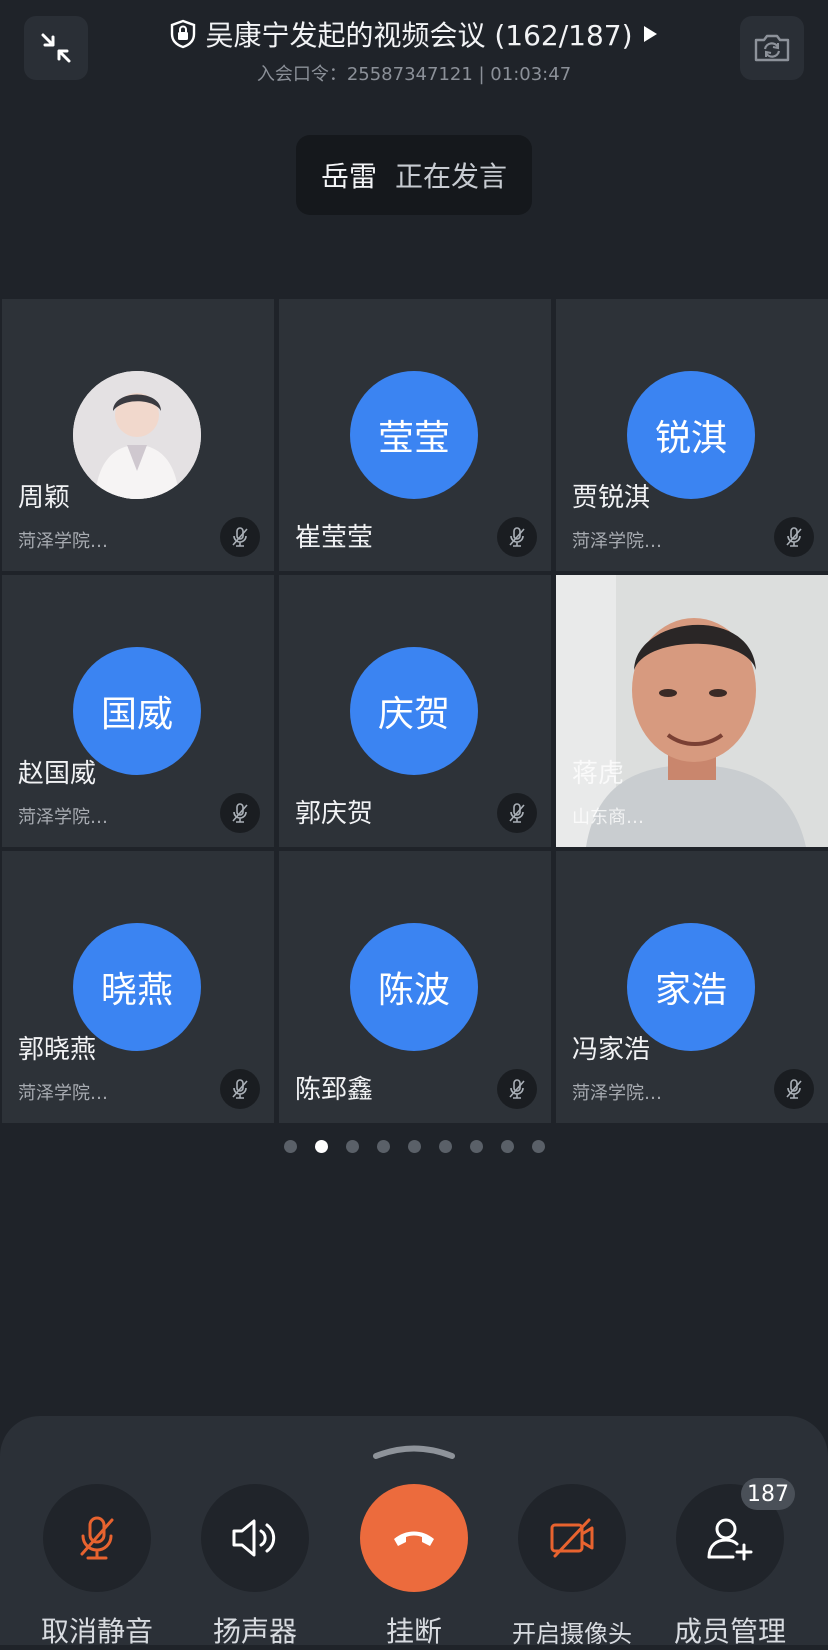 This screenshot has height=1650, width=828. Describe the element at coordinates (321, 1146) in the screenshot. I see `page-dot-active` at that location.